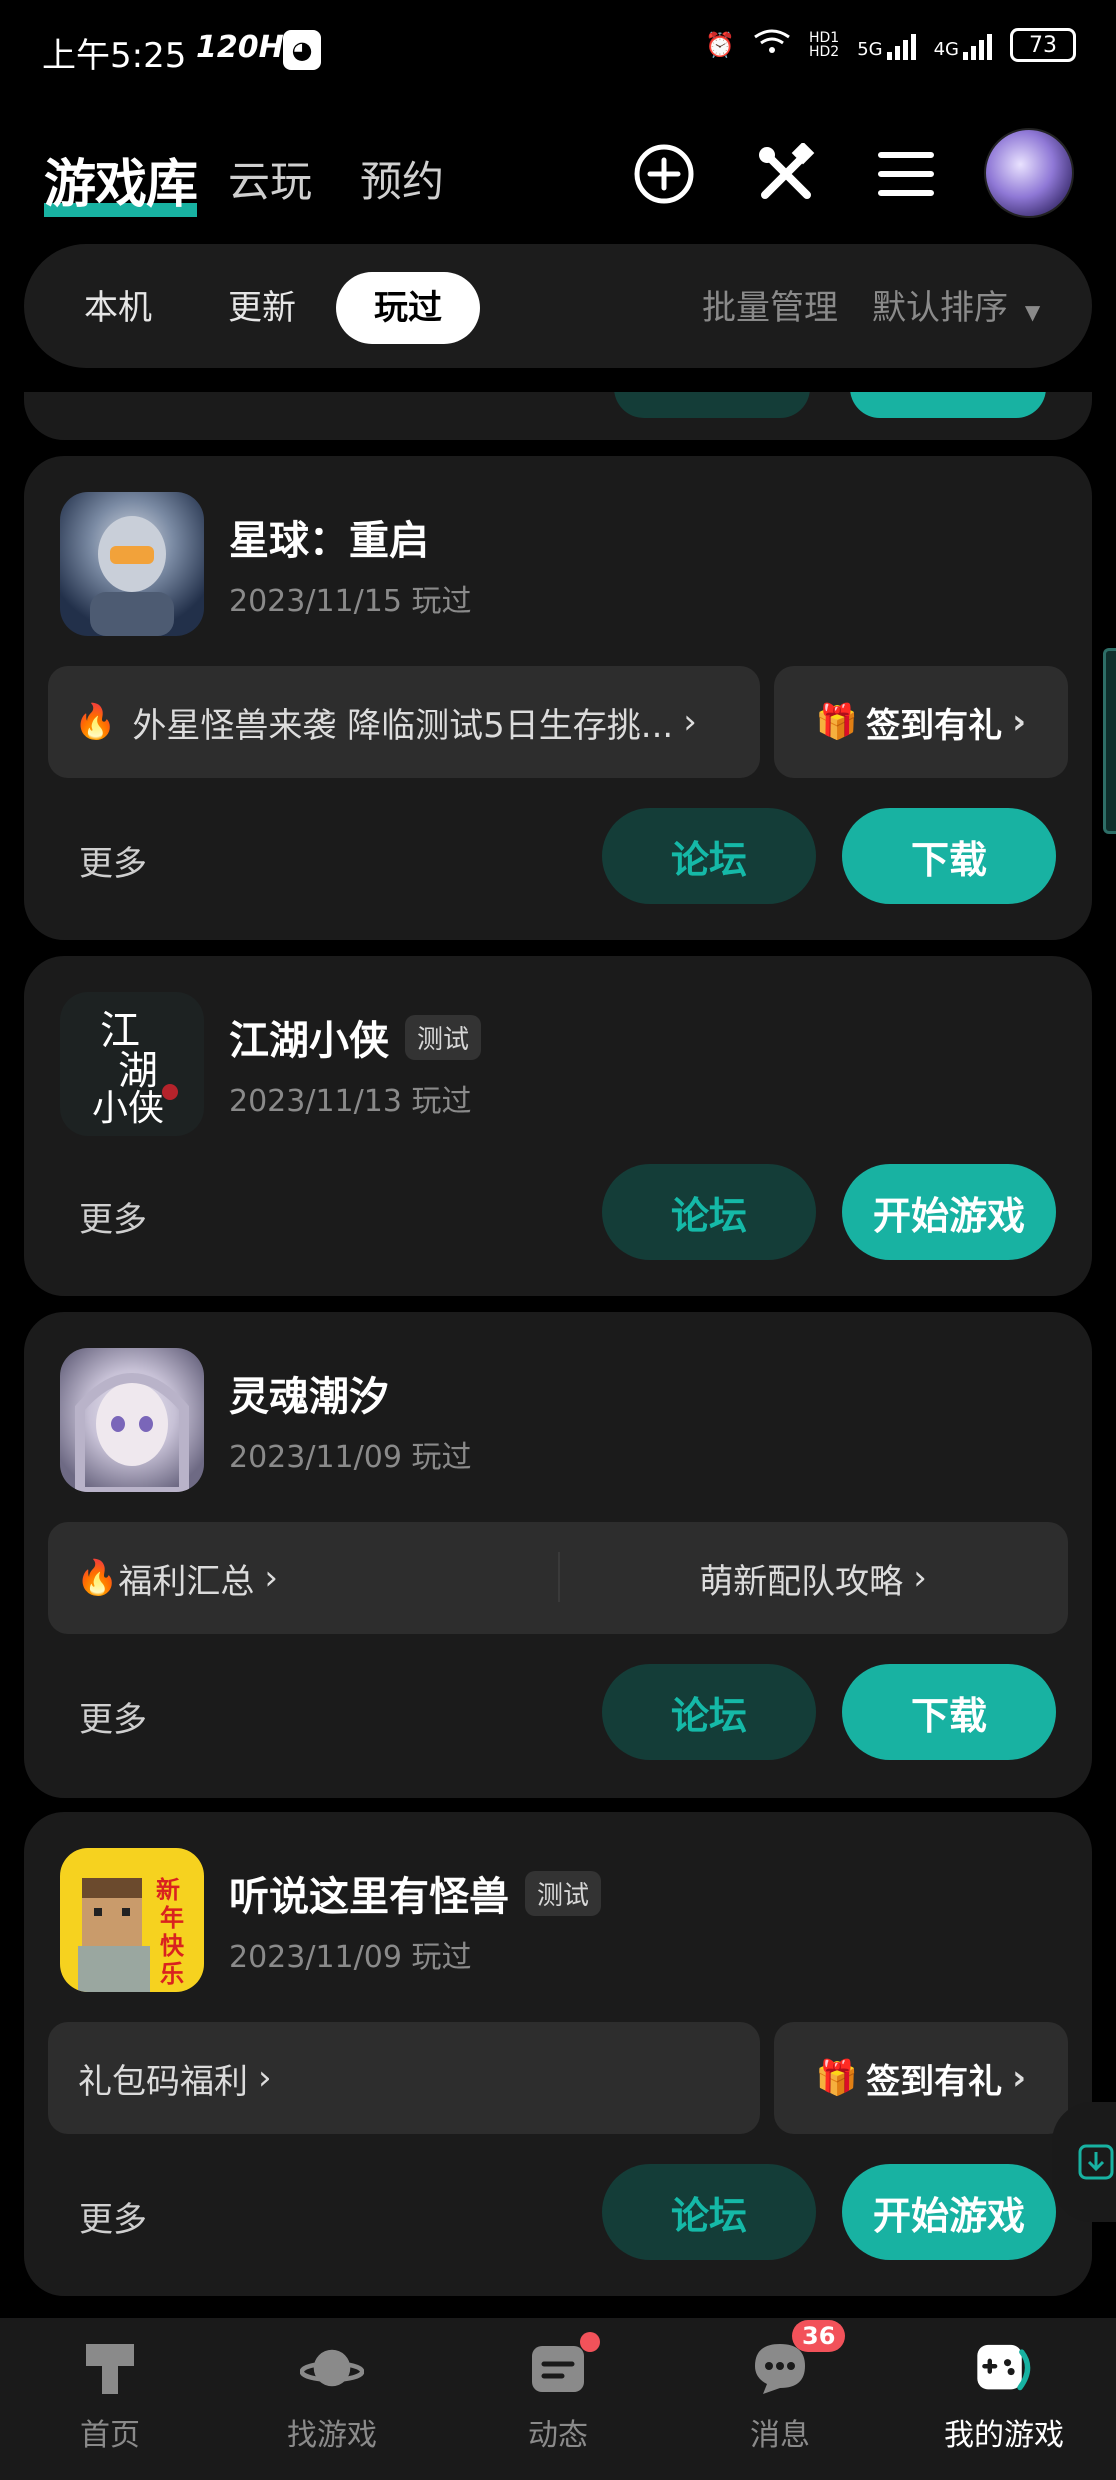 Image resolution: width=1116 pixels, height=2480 pixels. I want to click on app-header: 游戏库 云玩 预约, so click(558, 170).